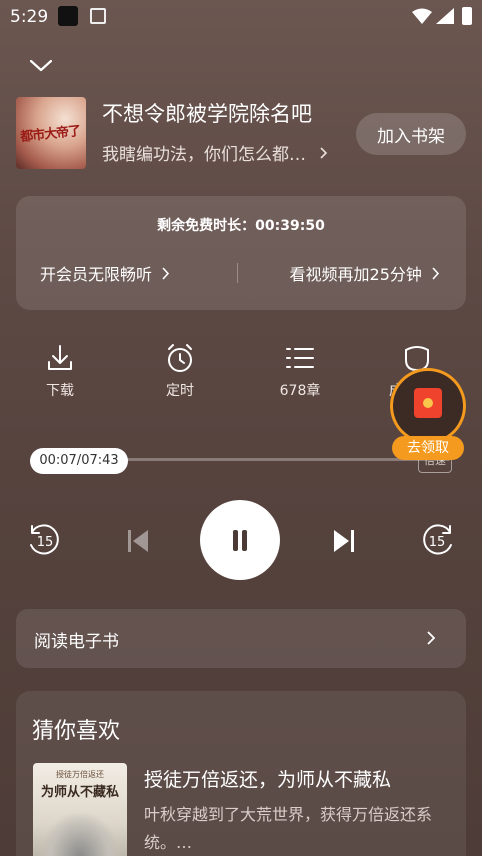  I want to click on free-listen-card: 剩余免费时长：00:39:50 开会员无限畅听 看视频再加25分钟, so click(241, 253).